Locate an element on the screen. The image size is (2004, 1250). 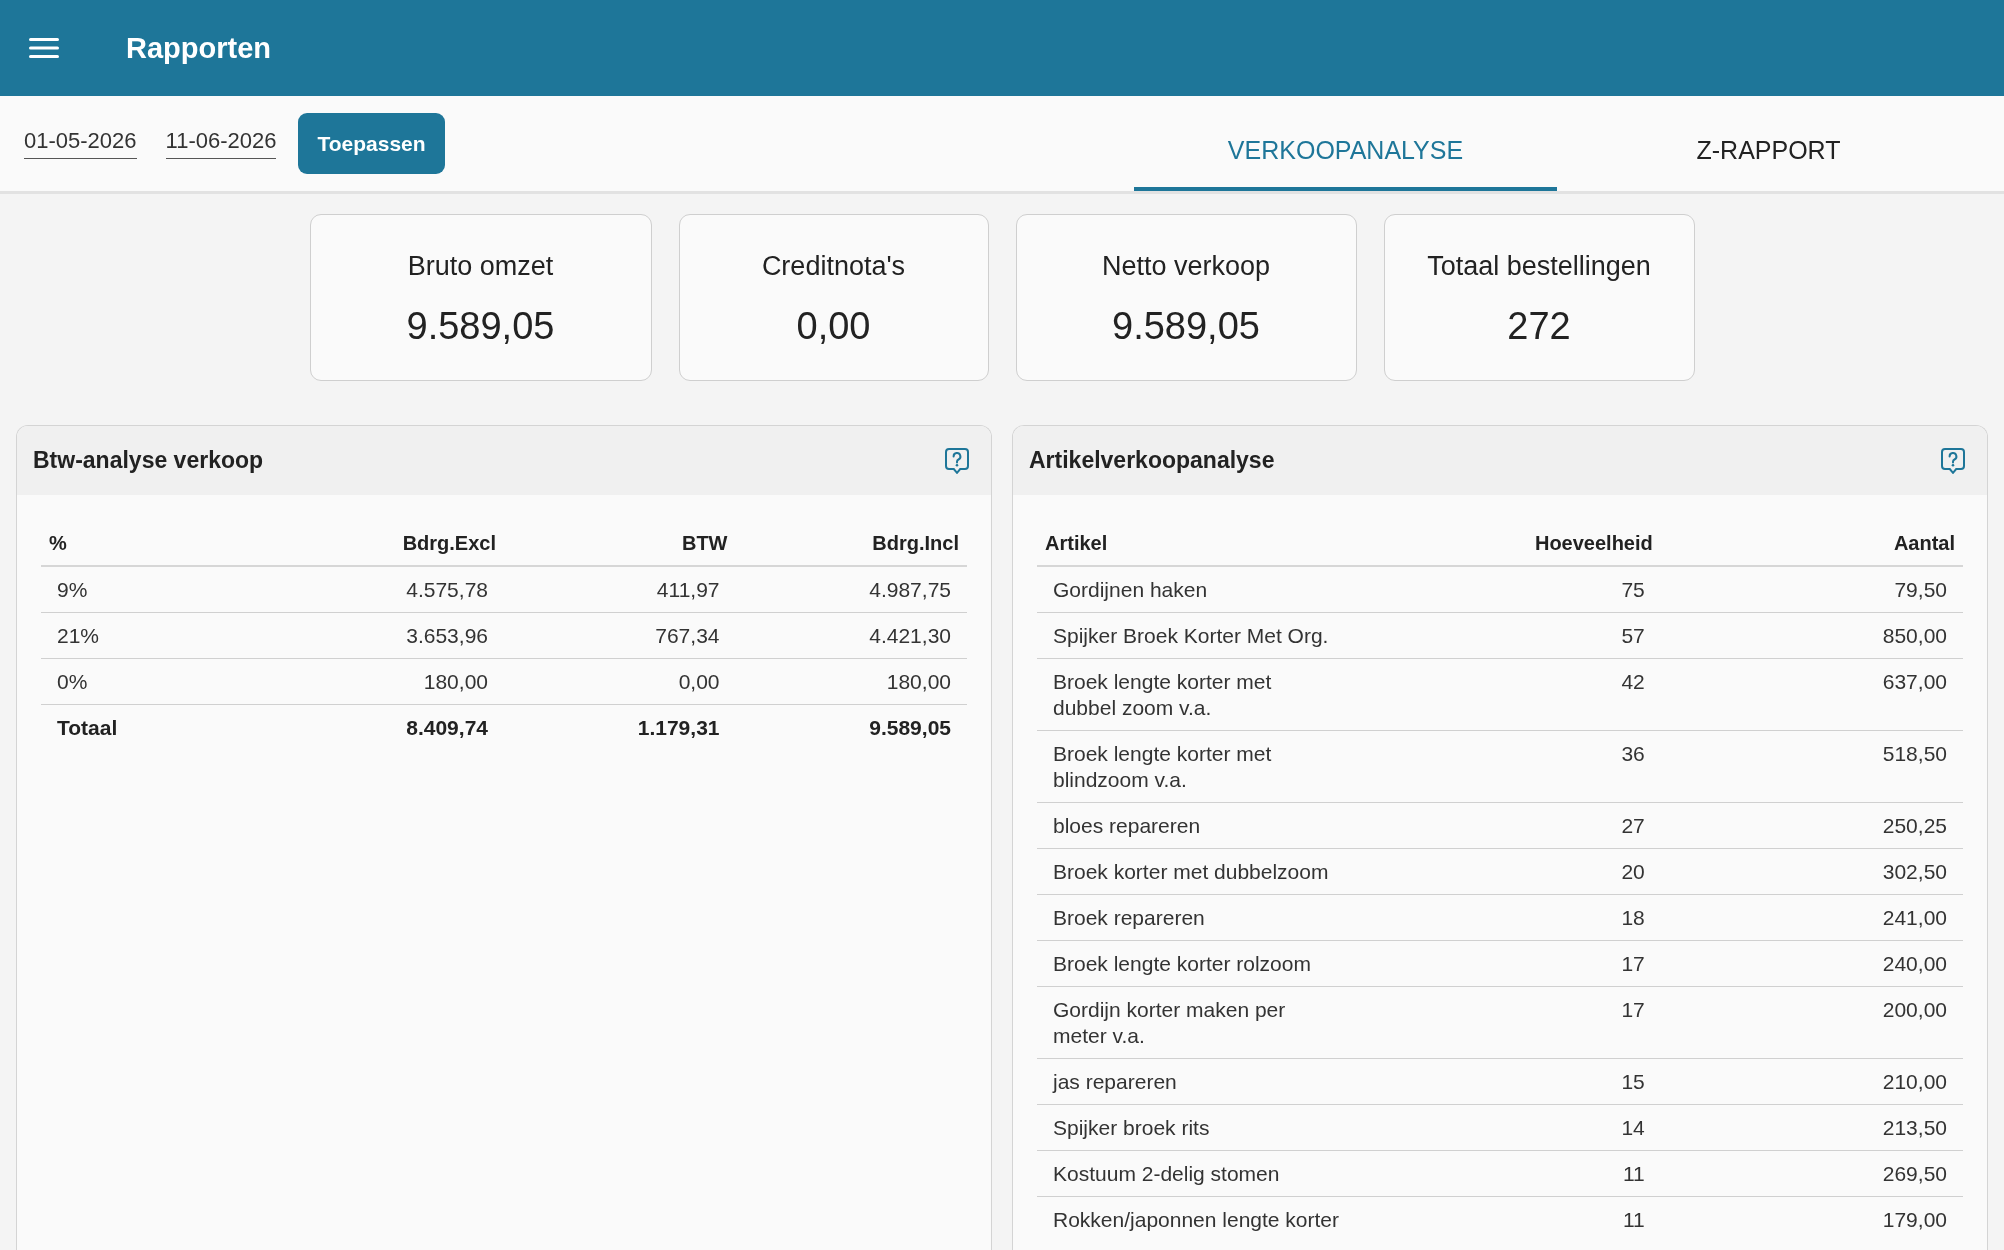
table-cell: 36 is located at coordinates (1532, 766).